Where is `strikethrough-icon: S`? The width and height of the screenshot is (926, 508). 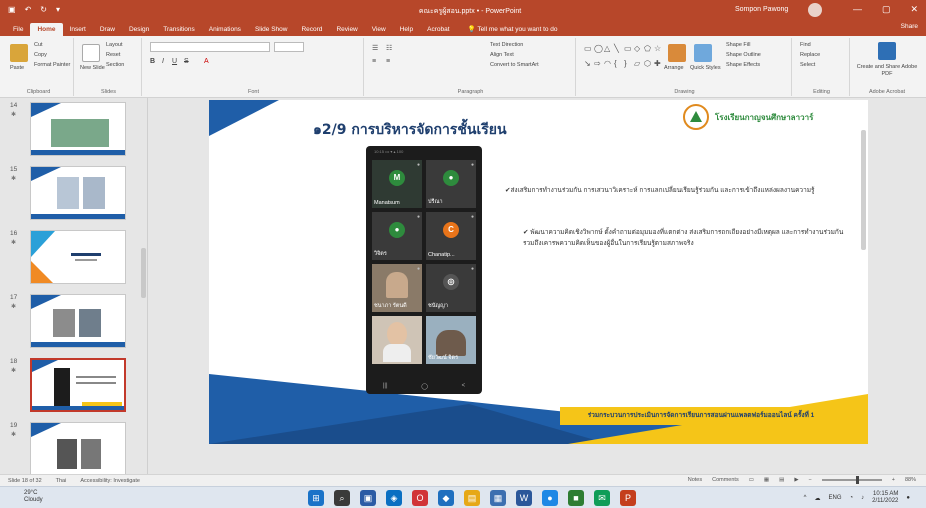
strikethrough-icon: S is located at coordinates (186, 61).